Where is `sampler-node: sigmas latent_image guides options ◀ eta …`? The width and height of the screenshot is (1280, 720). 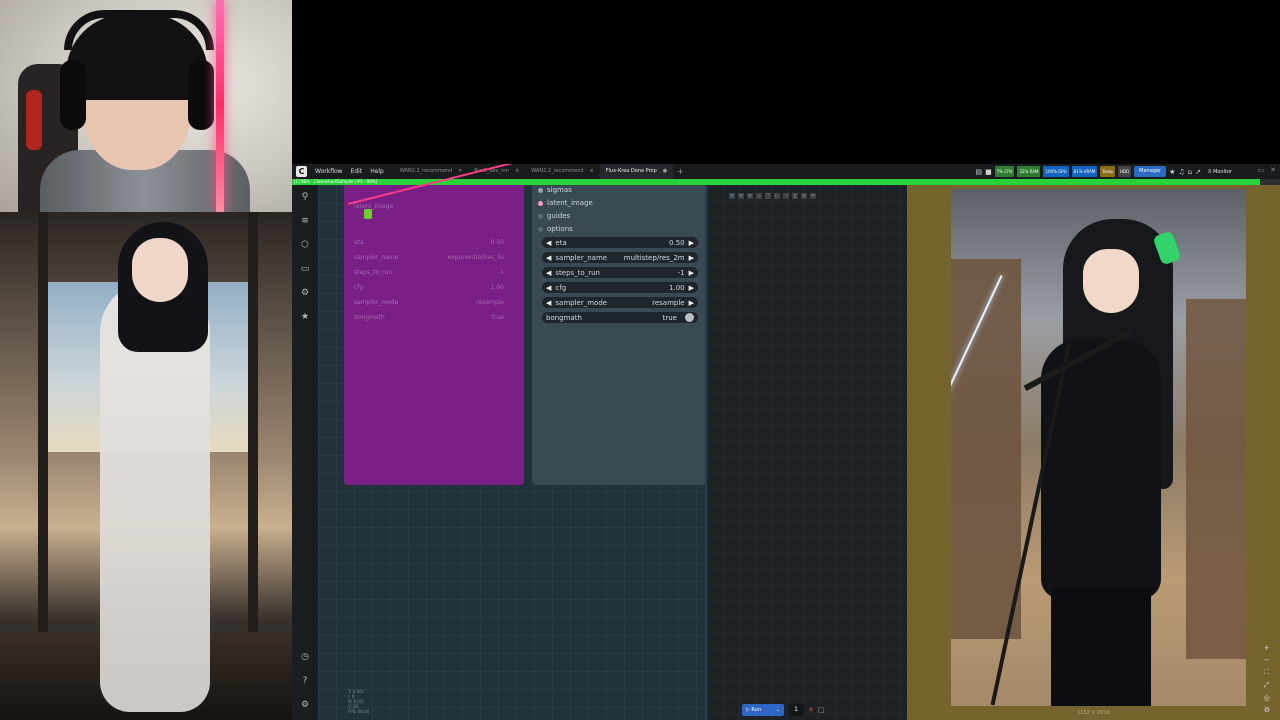
sampler-node: sigmas latent_image guides options ◀ eta … is located at coordinates (621, 335).